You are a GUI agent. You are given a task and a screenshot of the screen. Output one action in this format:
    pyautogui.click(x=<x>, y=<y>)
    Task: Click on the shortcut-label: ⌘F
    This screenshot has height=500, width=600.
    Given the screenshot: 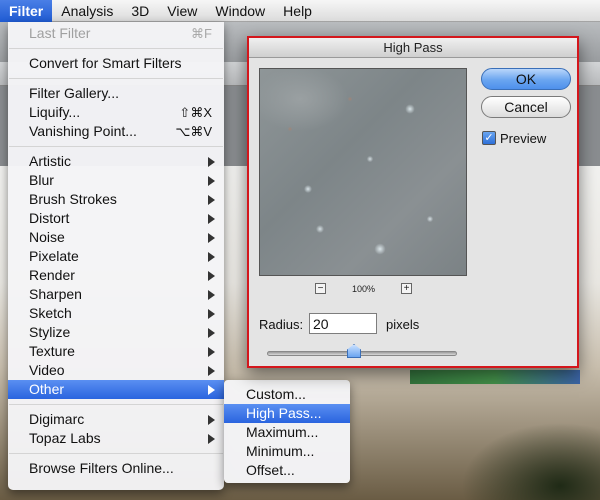 What is the action you would take?
    pyautogui.click(x=201, y=33)
    